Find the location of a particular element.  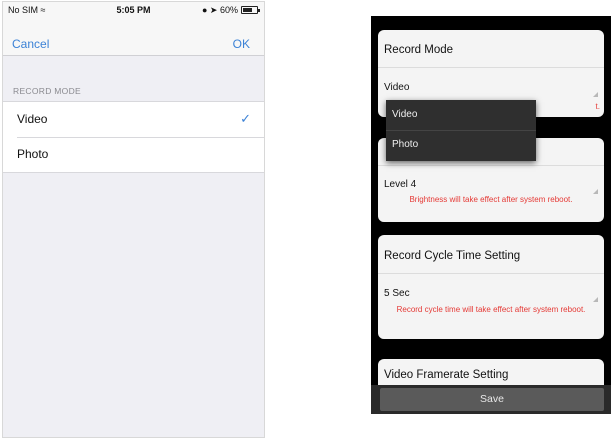

ok-button: OK is located at coordinates (241, 44).